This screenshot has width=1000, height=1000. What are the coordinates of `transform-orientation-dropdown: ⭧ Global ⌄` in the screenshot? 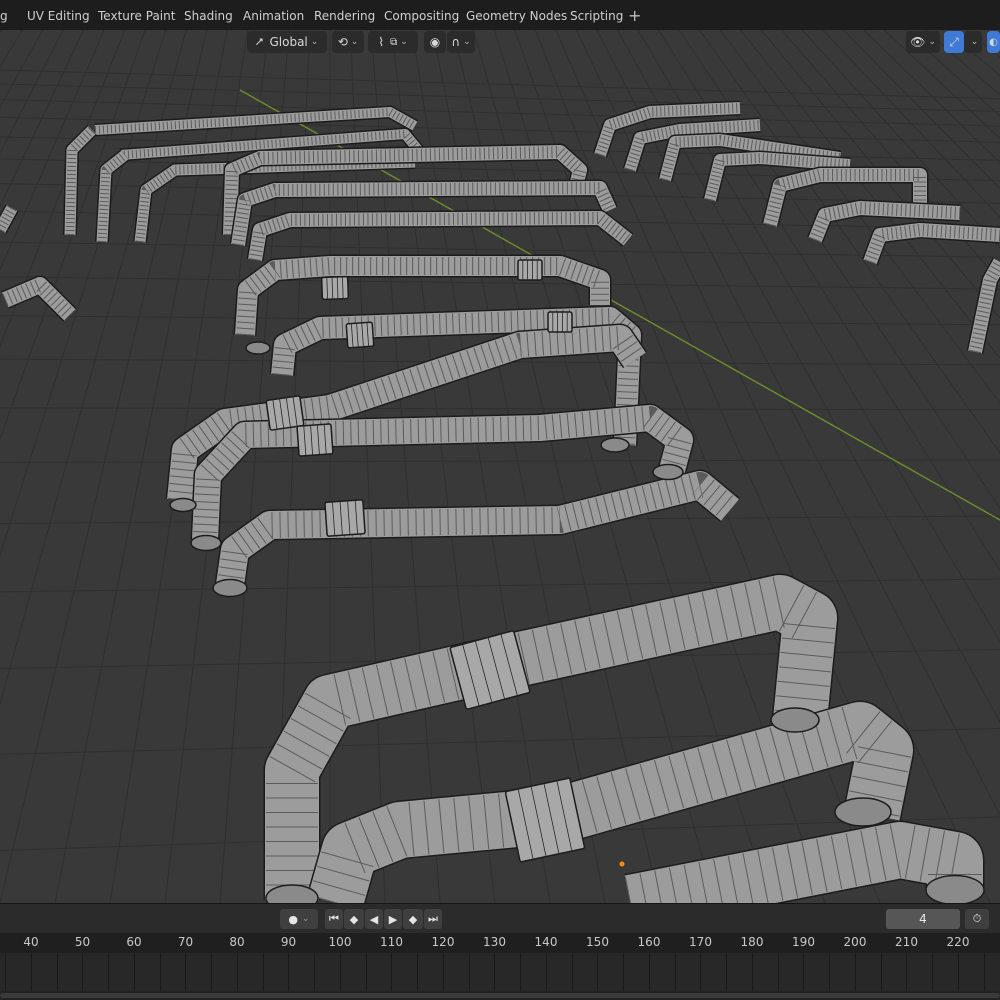 It's located at (287, 42).